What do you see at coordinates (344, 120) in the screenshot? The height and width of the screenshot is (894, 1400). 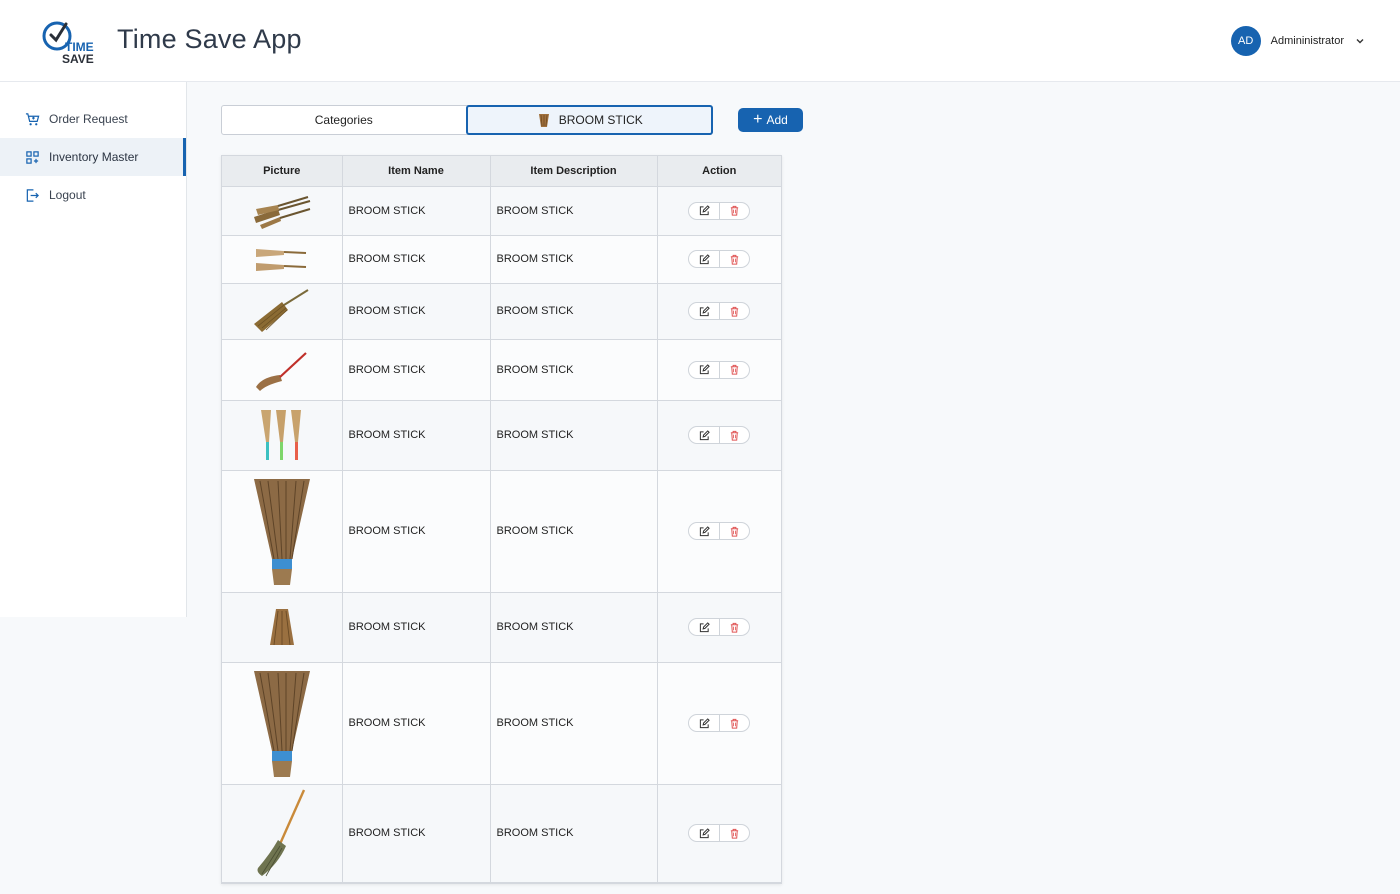 I see `tab-categories: Categories` at bounding box center [344, 120].